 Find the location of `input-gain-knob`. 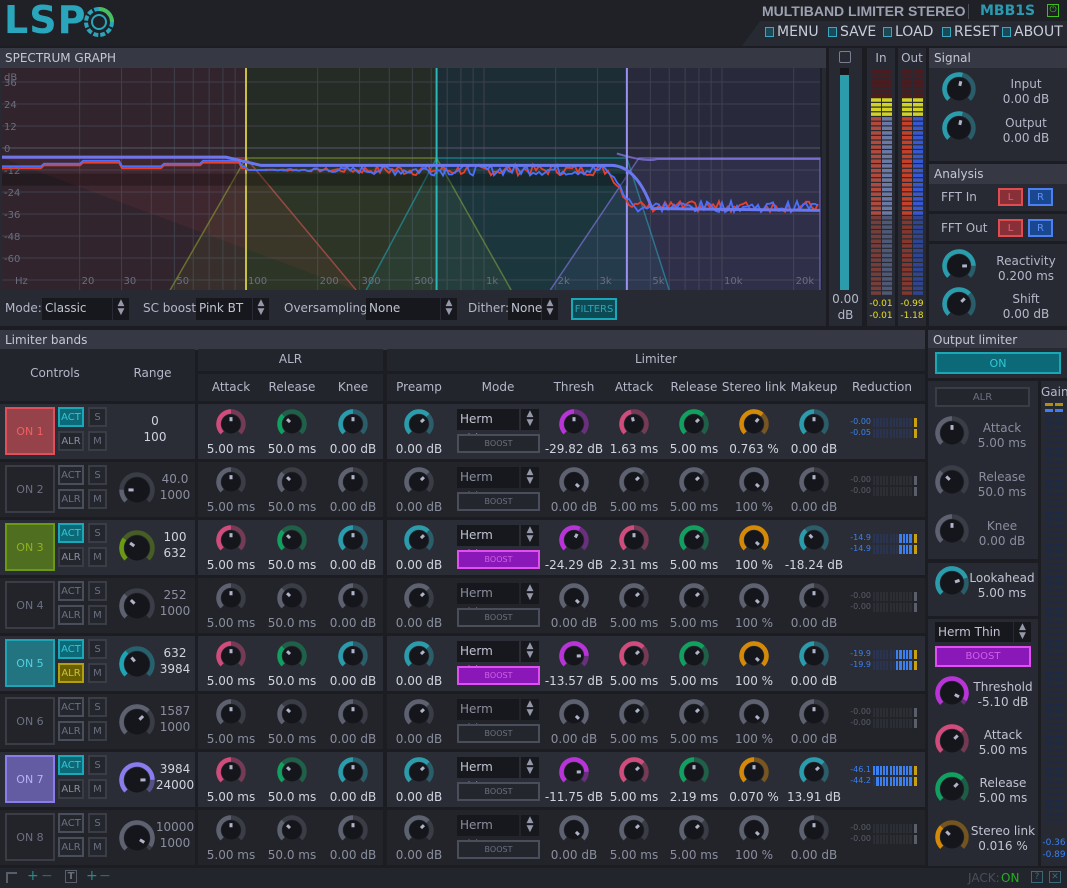

input-gain-knob is located at coordinates (959, 89).